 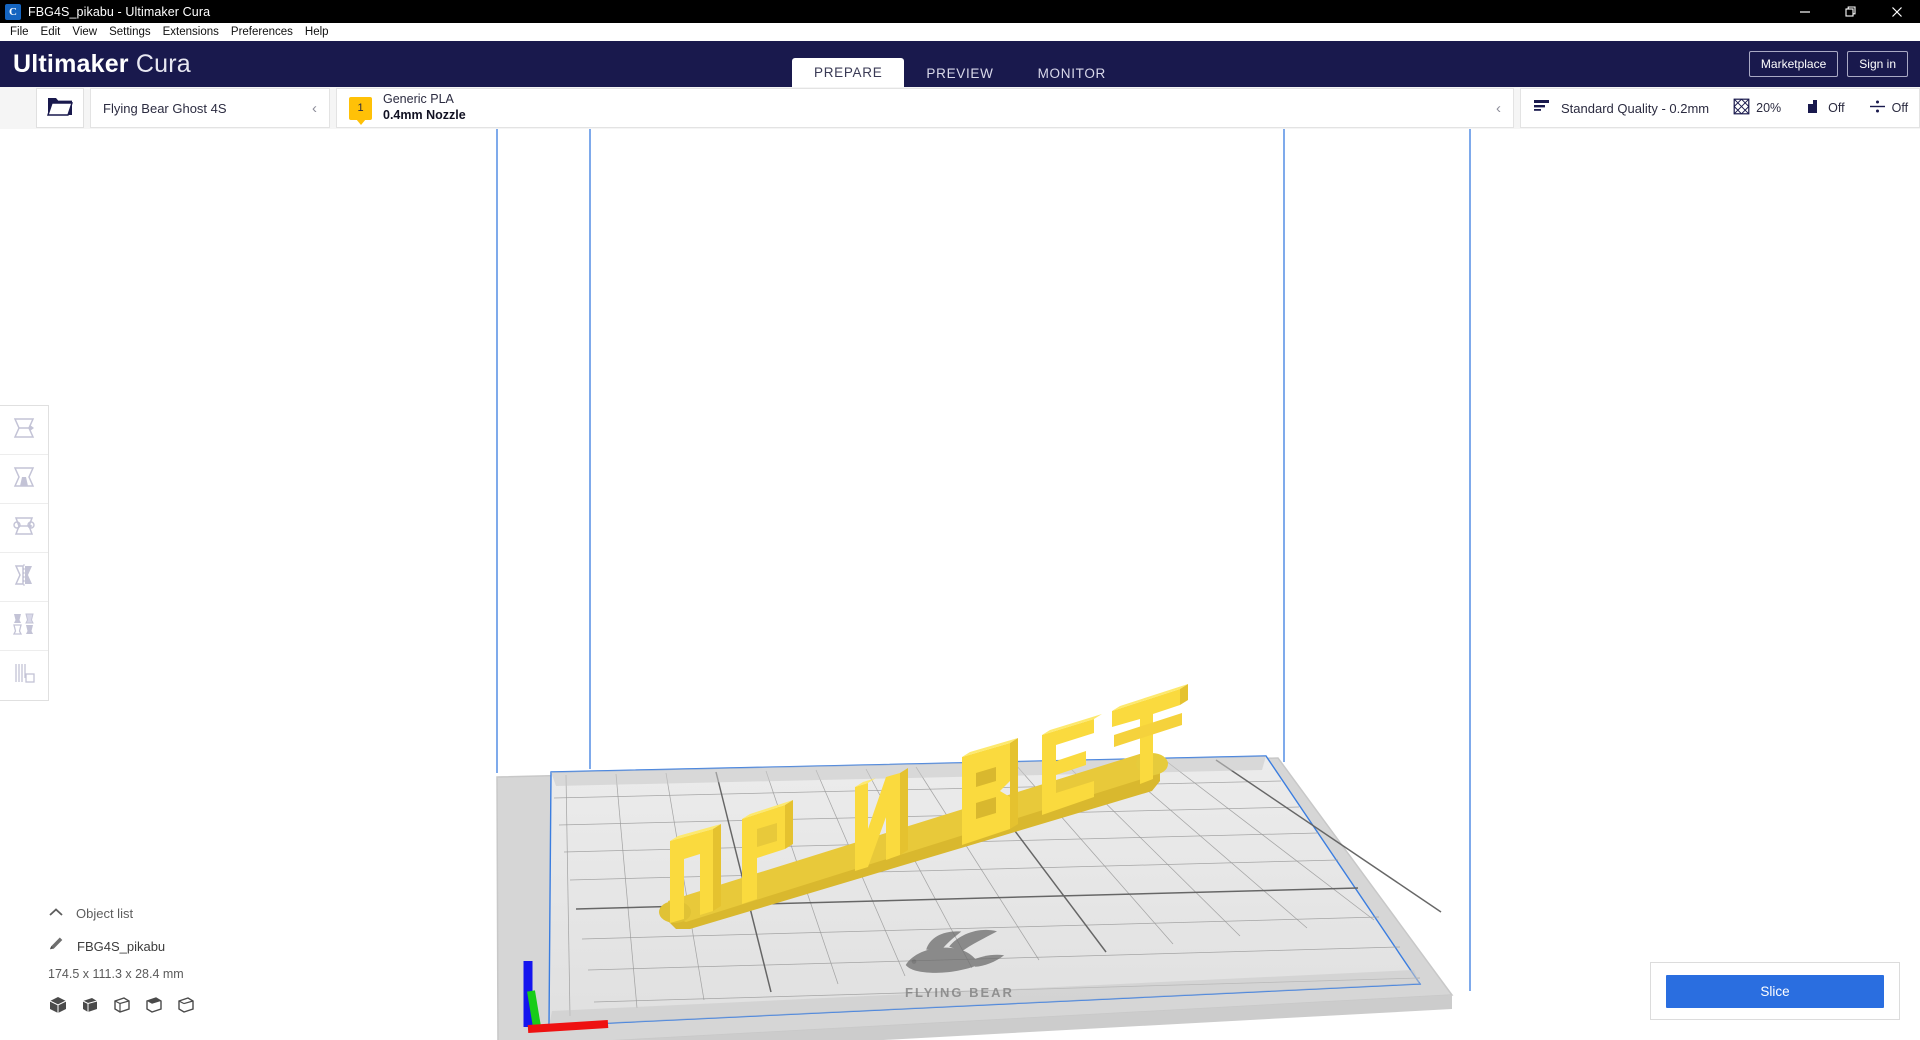 I want to click on menu-edit: Edit, so click(x=51, y=32).